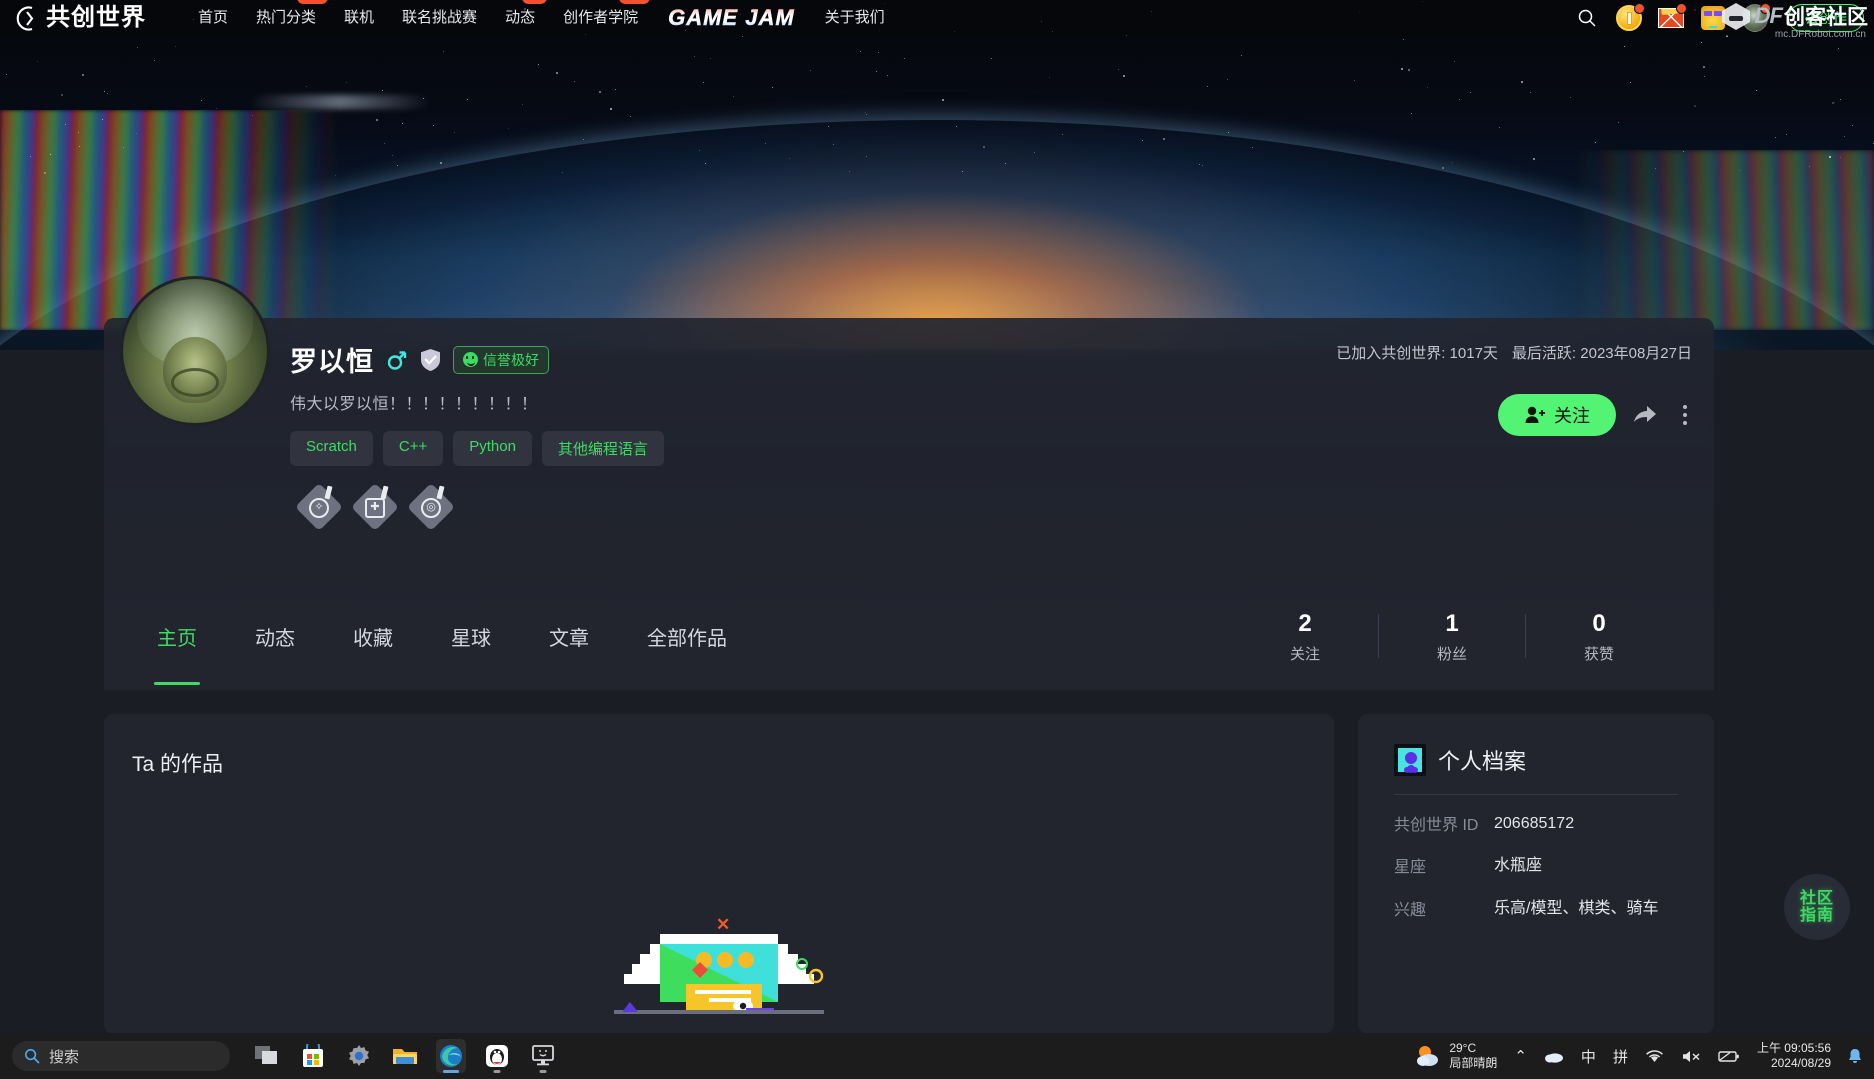  What do you see at coordinates (64, 1057) in the screenshot?
I see `search-placeholder: 搜索` at bounding box center [64, 1057].